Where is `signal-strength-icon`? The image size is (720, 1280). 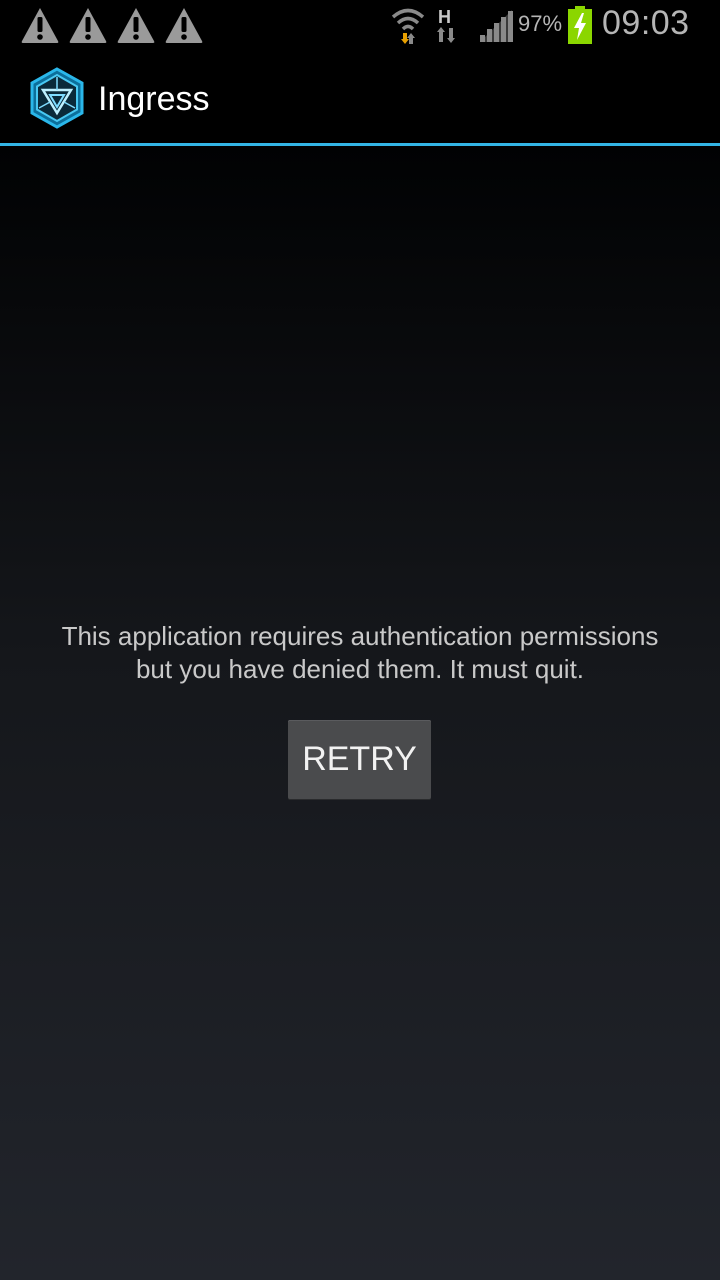
signal-strength-icon is located at coordinates (496, 26).